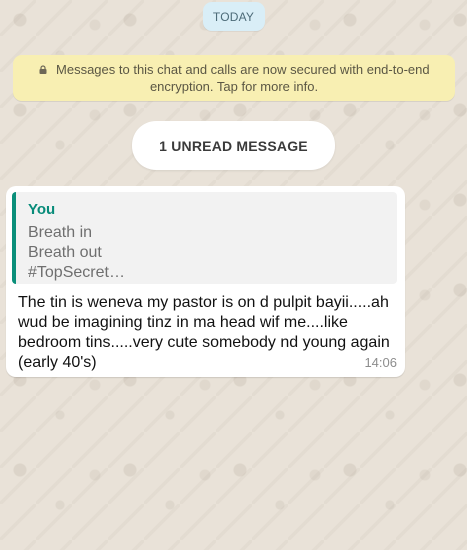 This screenshot has height=550, width=467. I want to click on quoted-line-2: Breath out, so click(65, 252).